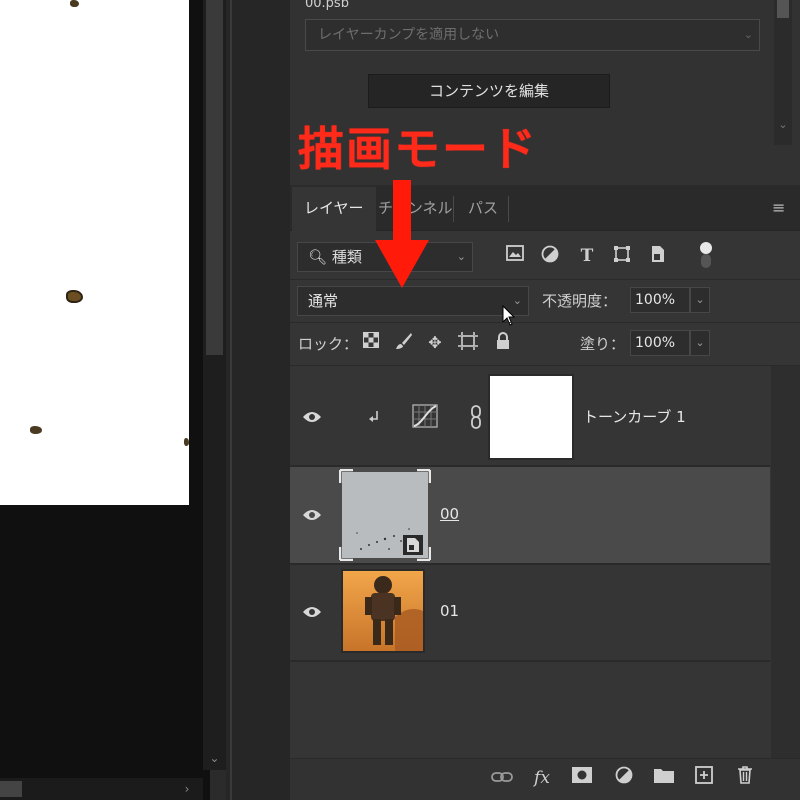 Image resolution: width=800 pixels, height=800 pixels. I want to click on tab-paths: パス, so click(483, 209).